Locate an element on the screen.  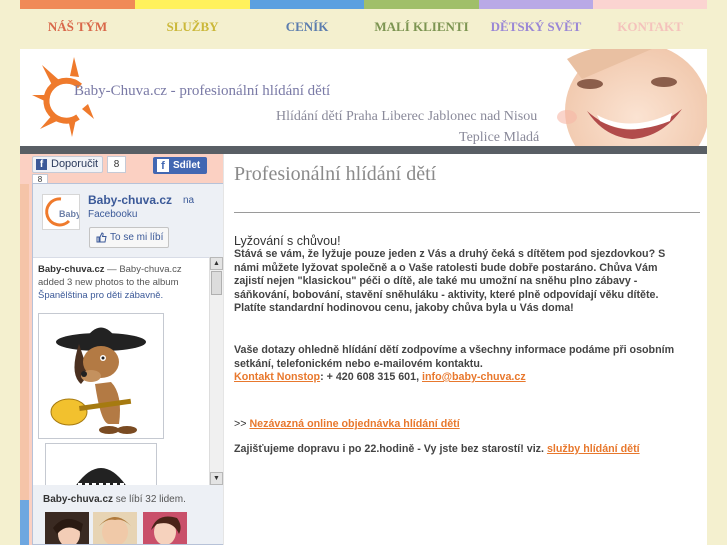
fans-count: se líbí 32 lidem. is located at coordinates (149, 499).